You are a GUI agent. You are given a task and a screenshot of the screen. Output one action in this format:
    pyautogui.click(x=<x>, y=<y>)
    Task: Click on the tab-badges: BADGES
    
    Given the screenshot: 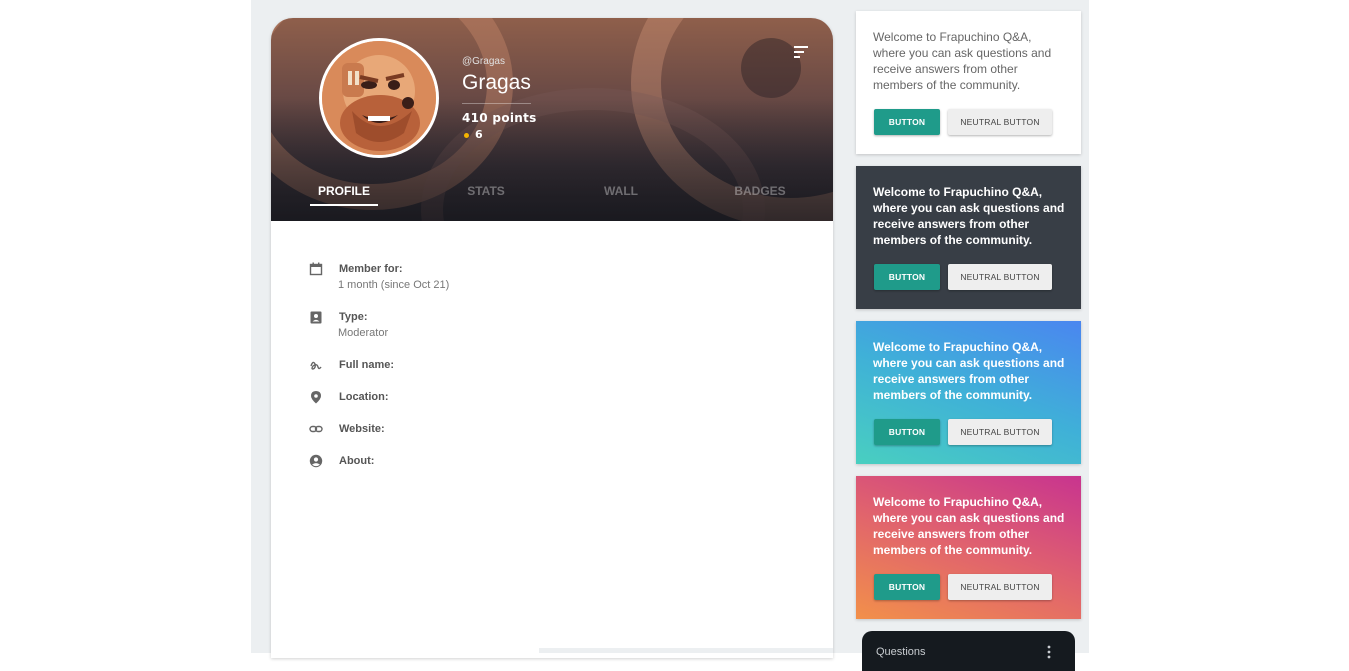 What is the action you would take?
    pyautogui.click(x=760, y=195)
    